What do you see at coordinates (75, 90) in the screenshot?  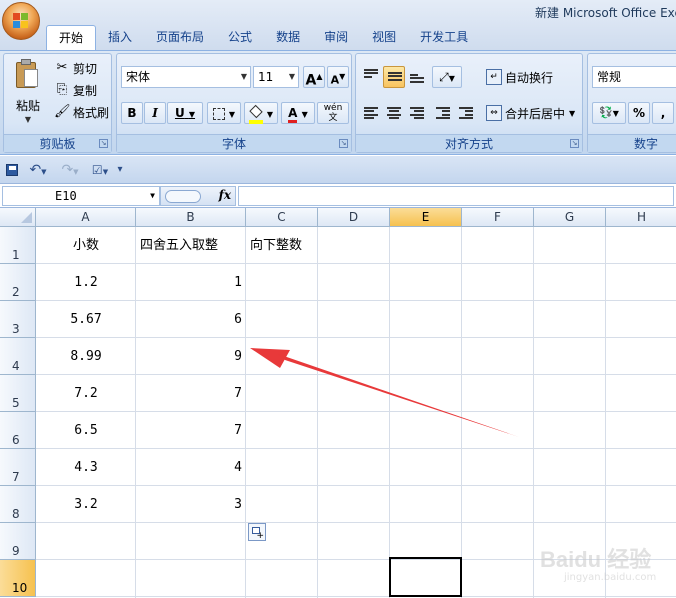 I see `copy-button: ⎘ 复制` at bounding box center [75, 90].